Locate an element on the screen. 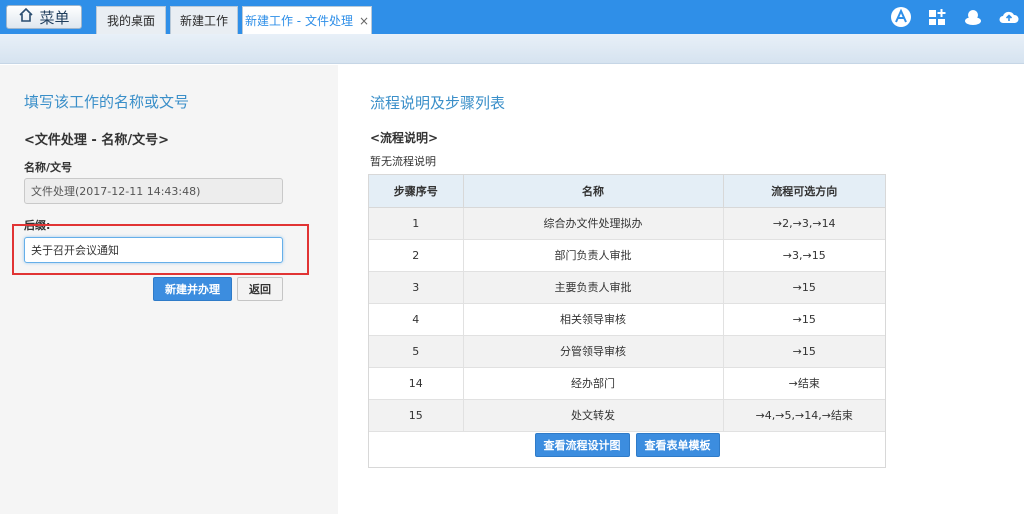 The image size is (1024, 514). header-step: 步骤序号 is located at coordinates (416, 191).